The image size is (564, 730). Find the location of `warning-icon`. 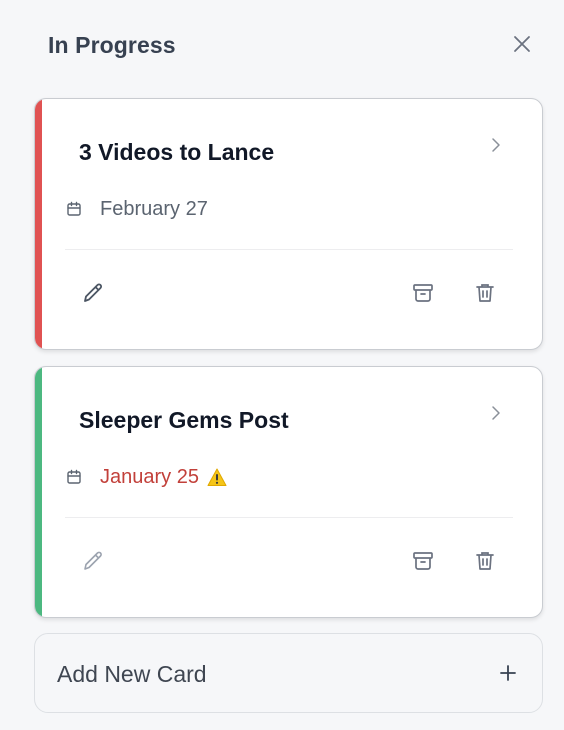

warning-icon is located at coordinates (217, 477).